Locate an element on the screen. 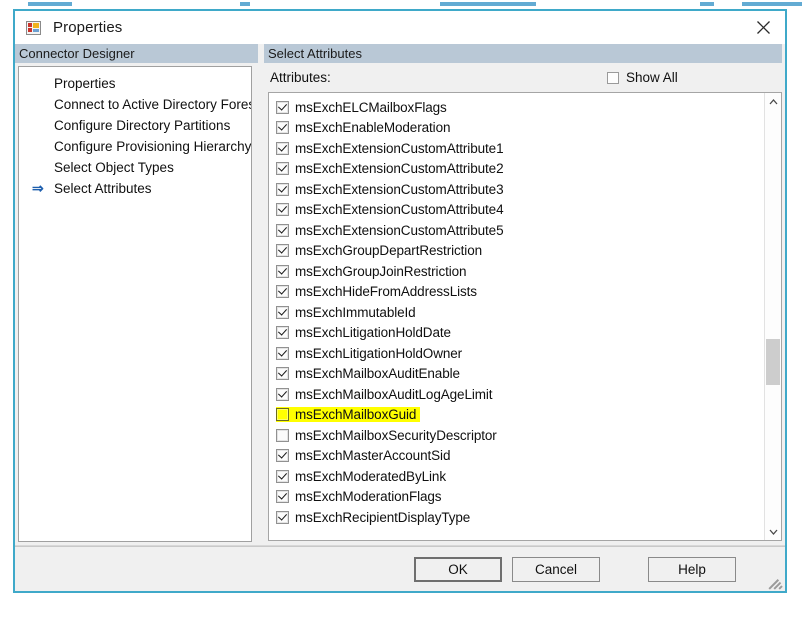  attribute-row-content: msExchModeratedByLink is located at coordinates (363, 476).